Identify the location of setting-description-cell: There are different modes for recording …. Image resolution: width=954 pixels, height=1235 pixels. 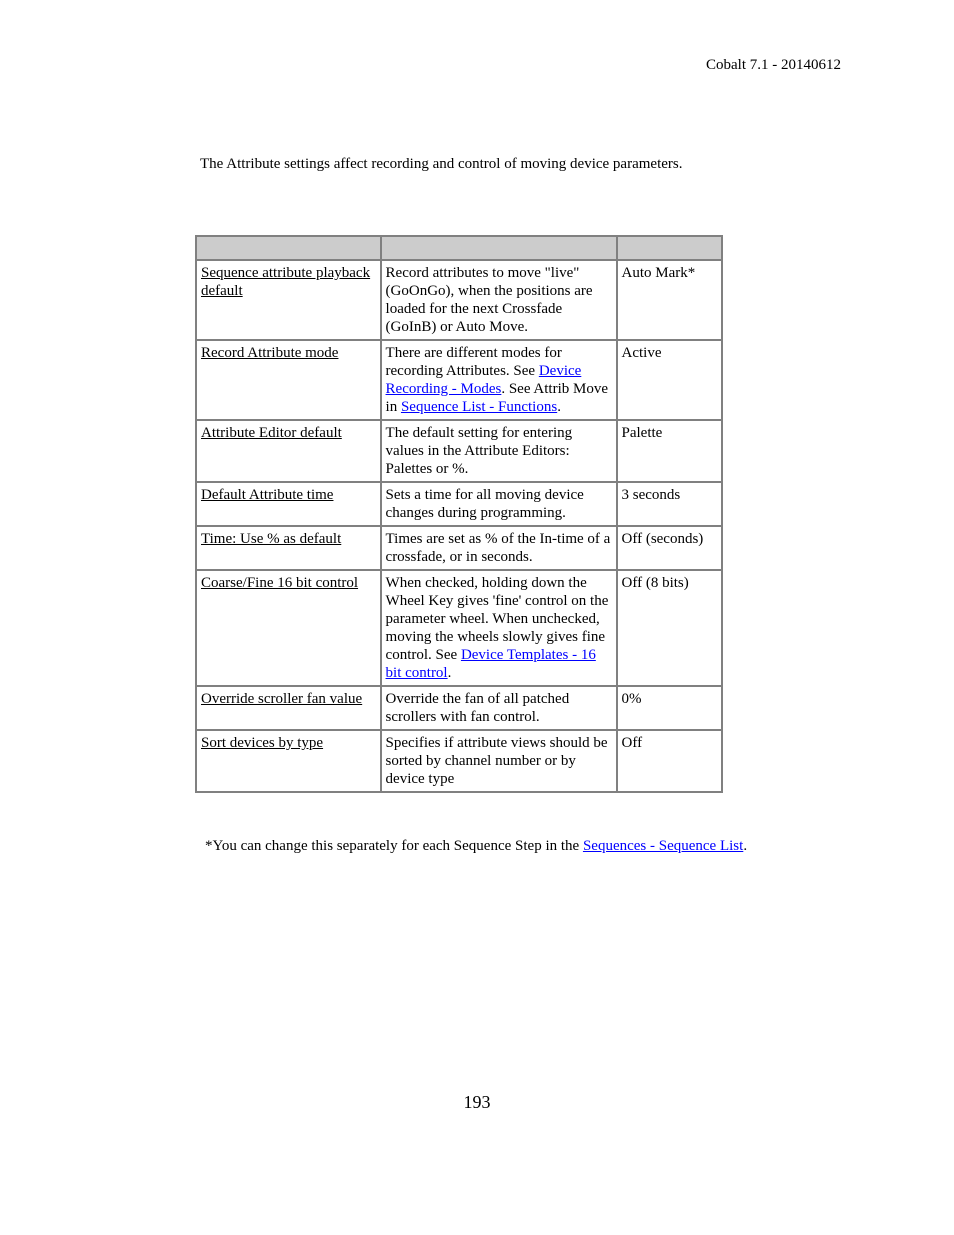
(498, 380).